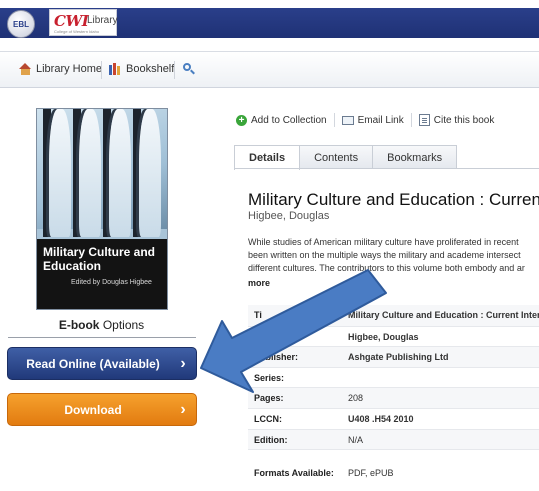  What do you see at coordinates (150, 69) in the screenshot?
I see `nav-bookshelf-label: Bookshelf` at bounding box center [150, 69].